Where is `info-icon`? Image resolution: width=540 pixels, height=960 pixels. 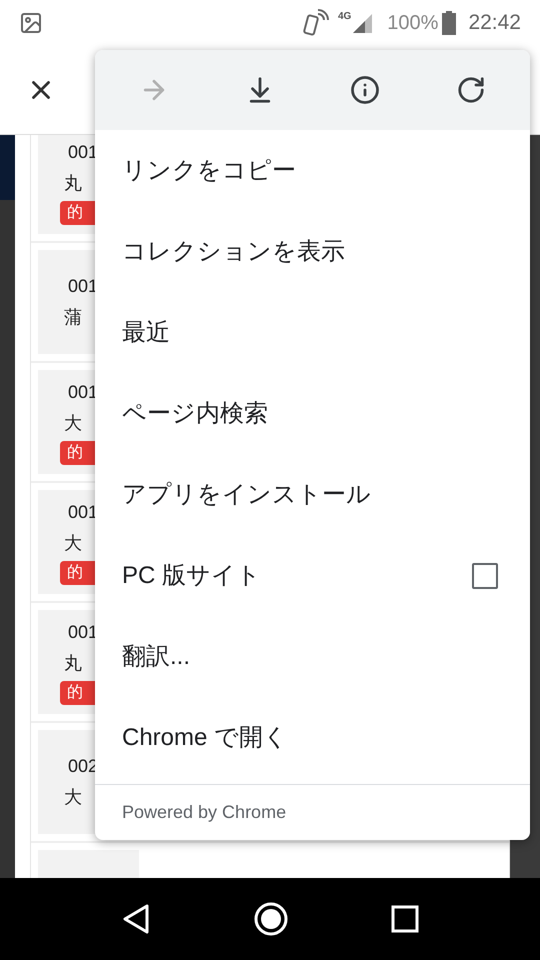 info-icon is located at coordinates (365, 90).